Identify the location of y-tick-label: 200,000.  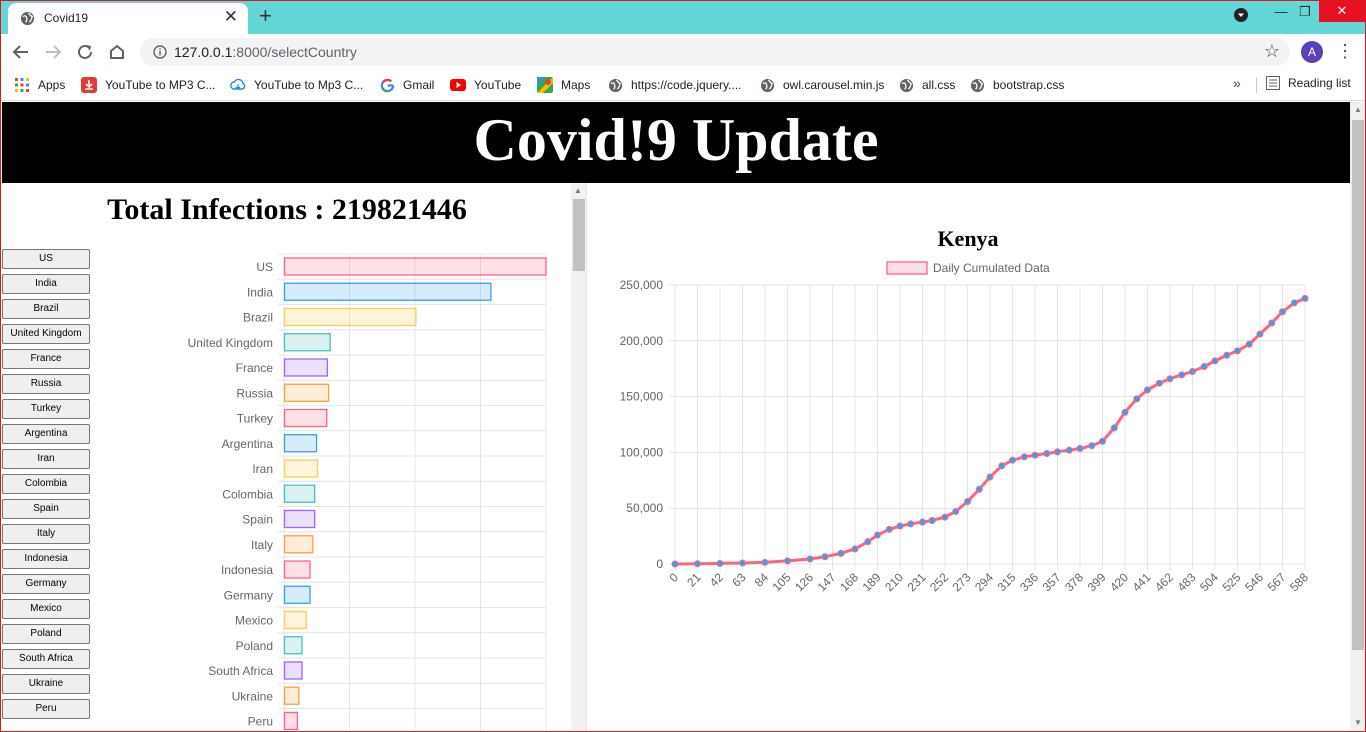
(642, 341).